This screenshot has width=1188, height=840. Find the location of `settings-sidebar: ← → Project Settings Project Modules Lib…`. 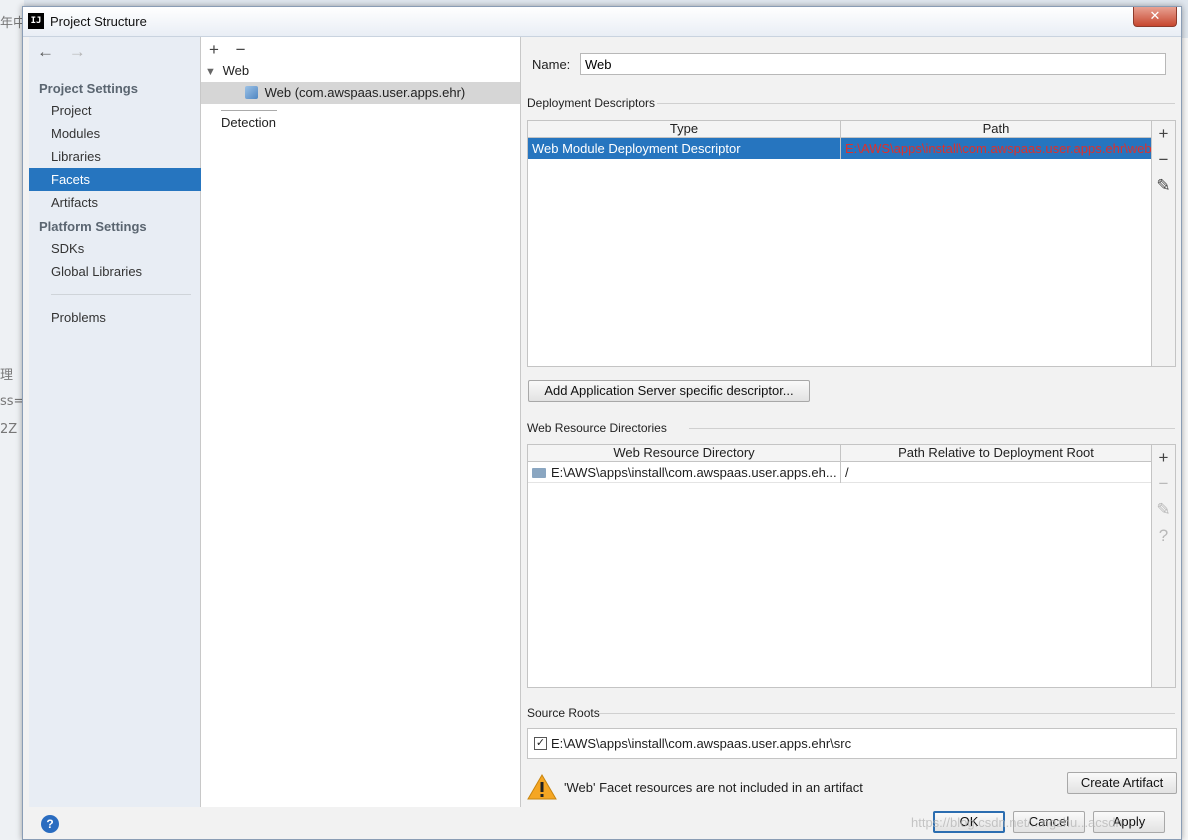

settings-sidebar: ← → Project Settings Project Modules Lib… is located at coordinates (115, 422).